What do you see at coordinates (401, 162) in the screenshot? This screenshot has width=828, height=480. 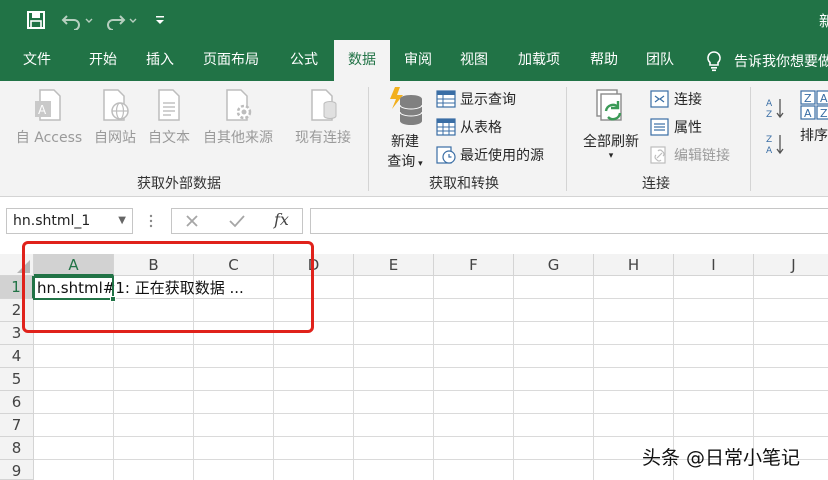 I see `new-query-label-text: 查询` at bounding box center [401, 162].